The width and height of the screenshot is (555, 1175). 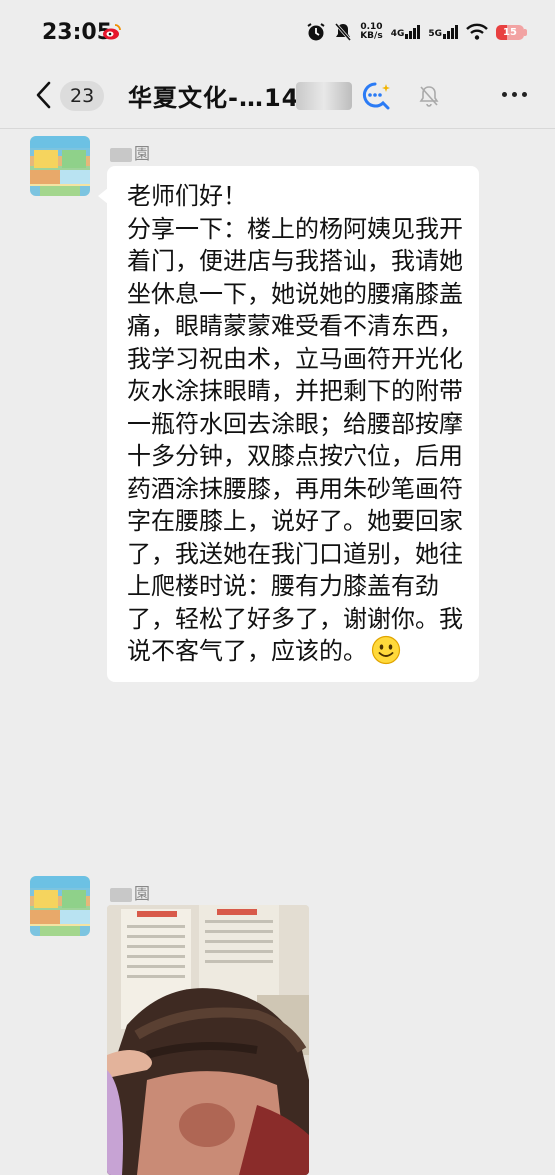 I want to click on status-bar: 23:05 0.10 KB/s 4G 5G 15, so click(x=277, y=32).